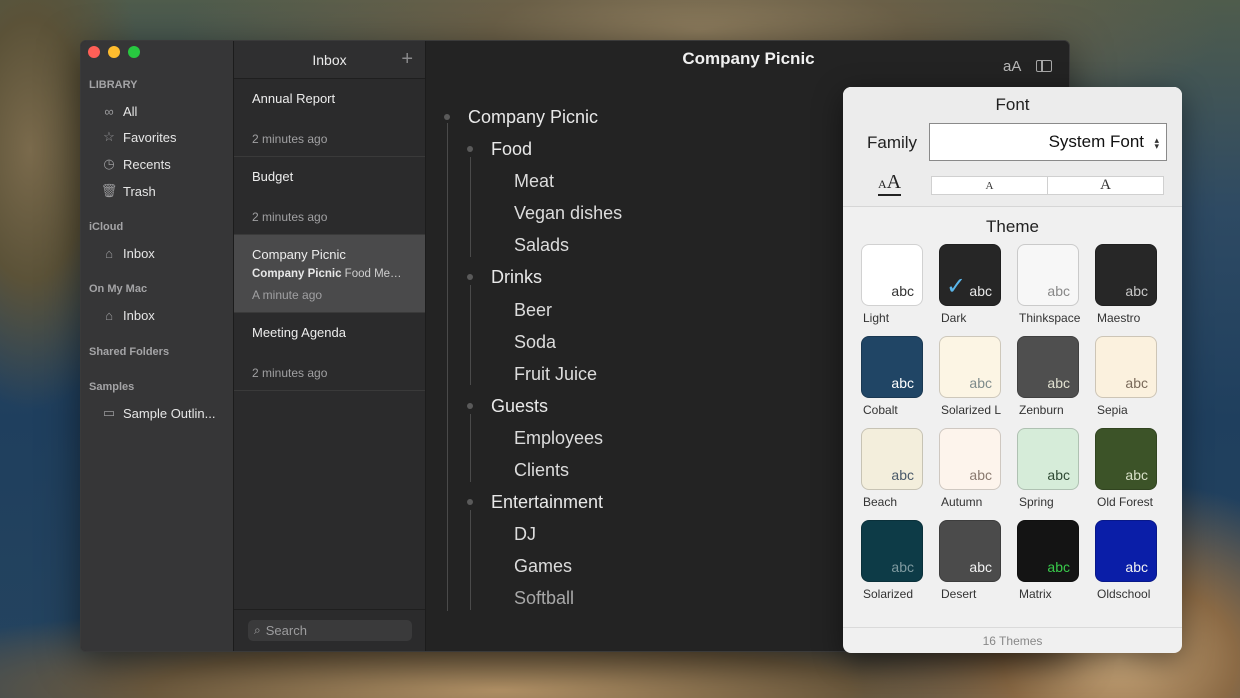 This screenshot has width=1240, height=698. What do you see at coordinates (118, 289) in the screenshot?
I see `section-on-my-mac: On My Mac` at bounding box center [118, 289].